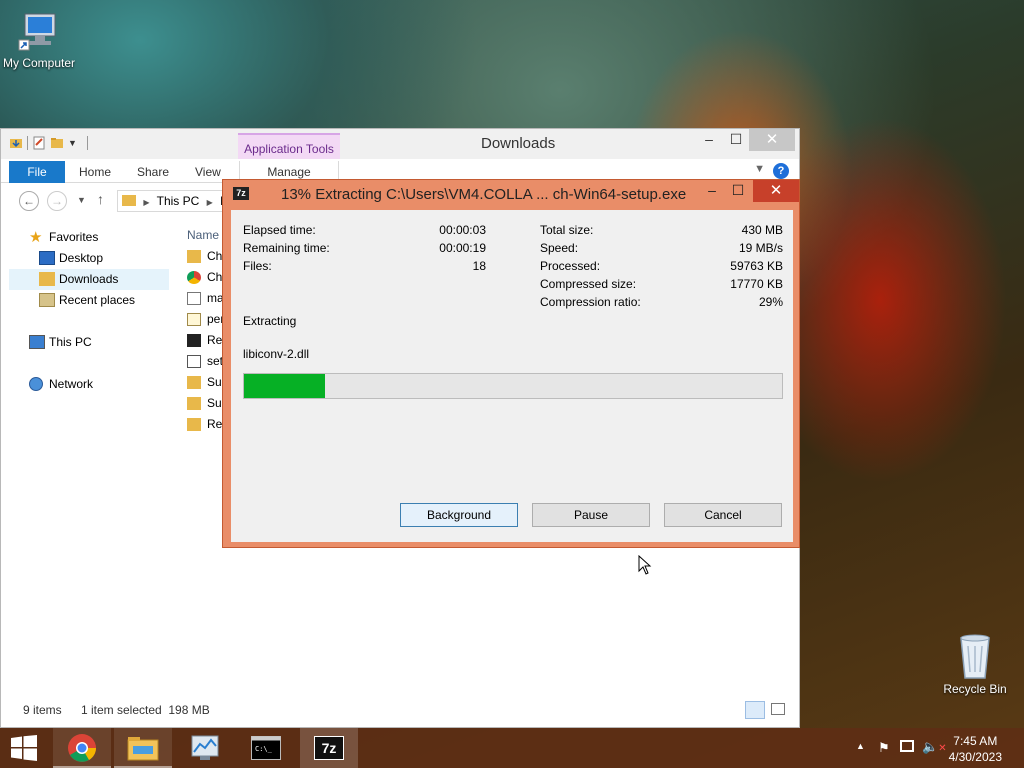 The width and height of the screenshot is (1024, 768). What do you see at coordinates (89, 279) in the screenshot?
I see `sidebar-item-downloads: Downloads` at bounding box center [89, 279].